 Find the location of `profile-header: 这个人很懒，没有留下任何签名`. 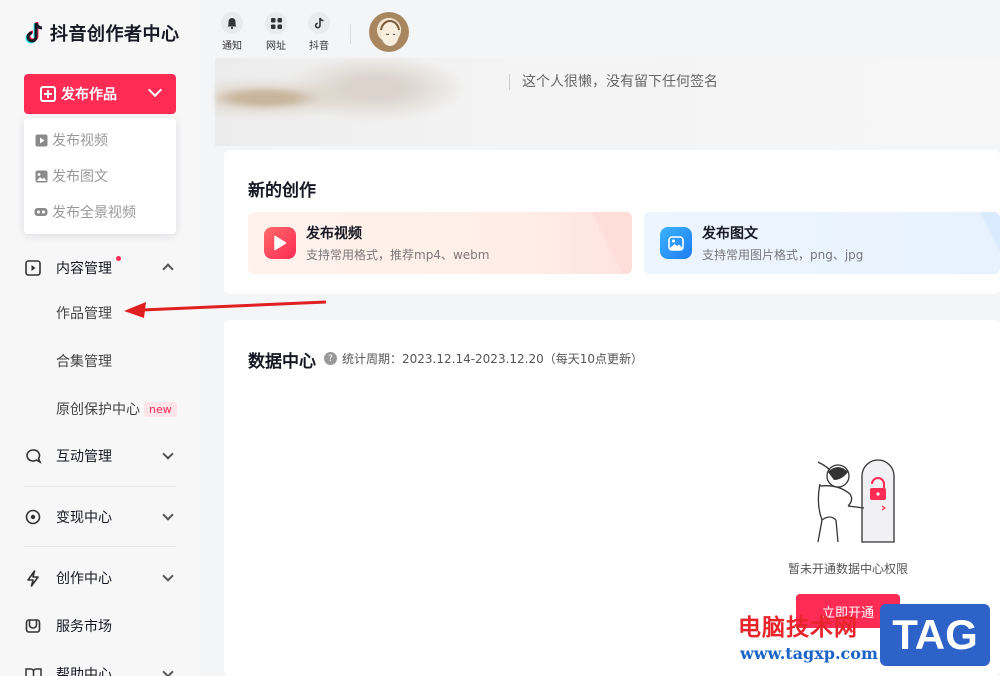

profile-header: 这个人很懒，没有留下任何签名 is located at coordinates (607, 102).